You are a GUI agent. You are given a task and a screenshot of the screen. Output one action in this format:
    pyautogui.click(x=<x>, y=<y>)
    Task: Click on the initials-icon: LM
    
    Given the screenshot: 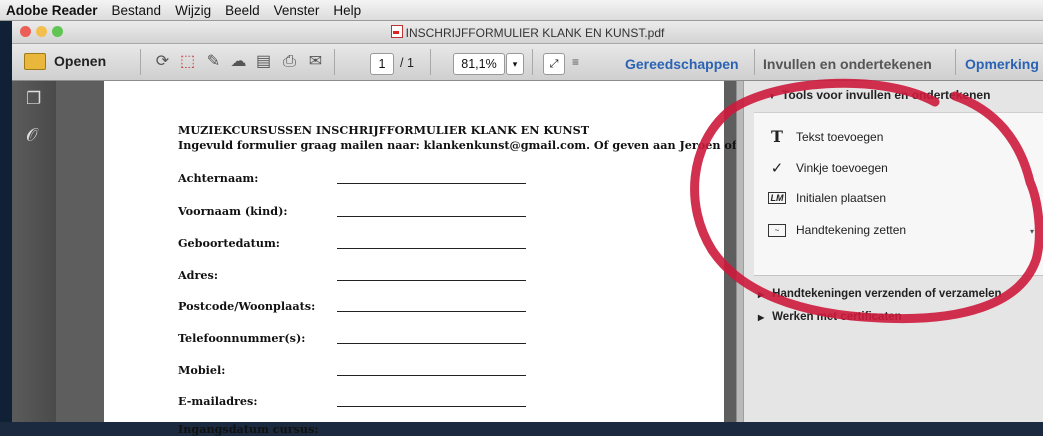 What is the action you would take?
    pyautogui.click(x=777, y=198)
    